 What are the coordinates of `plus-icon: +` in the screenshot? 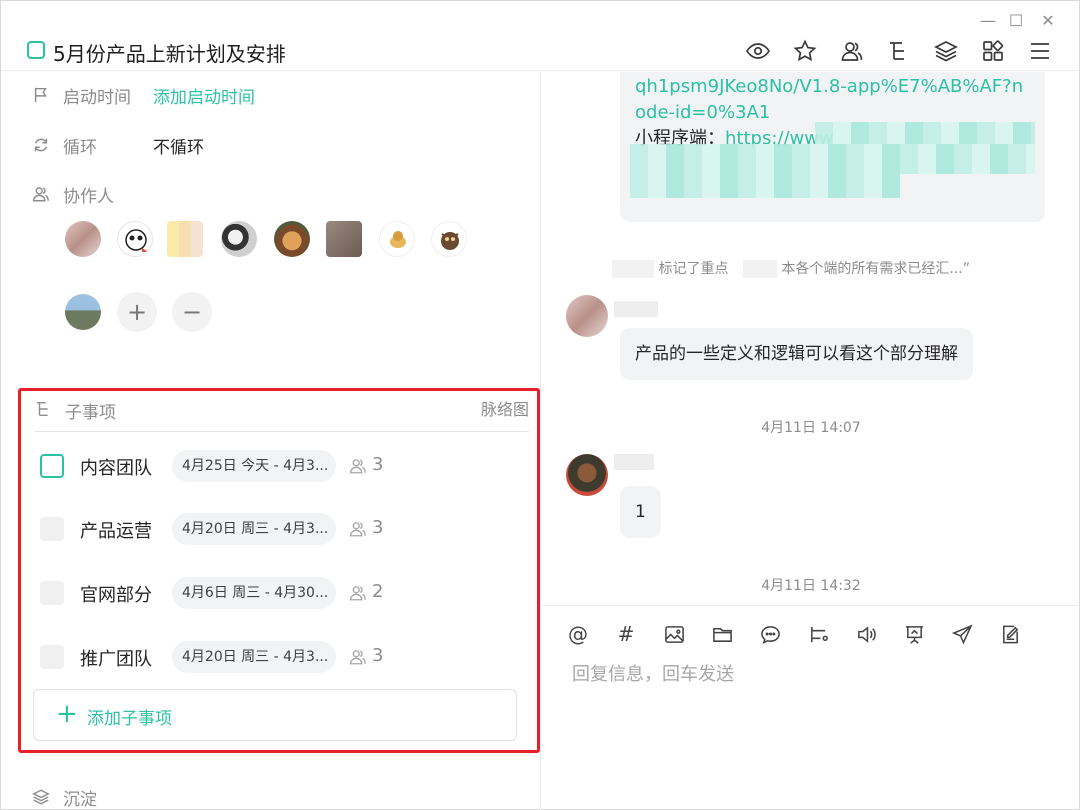 It's located at (67, 714).